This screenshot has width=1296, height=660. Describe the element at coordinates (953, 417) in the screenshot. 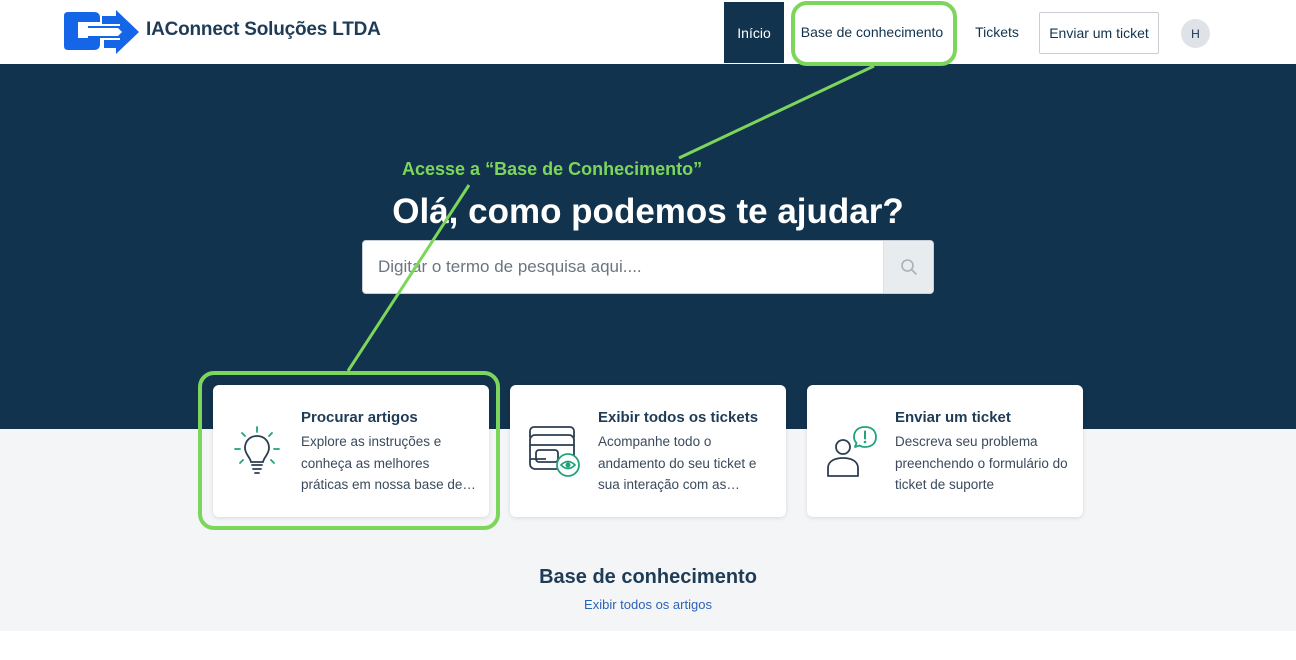

I see `card-title: Enviar um ticket` at that location.